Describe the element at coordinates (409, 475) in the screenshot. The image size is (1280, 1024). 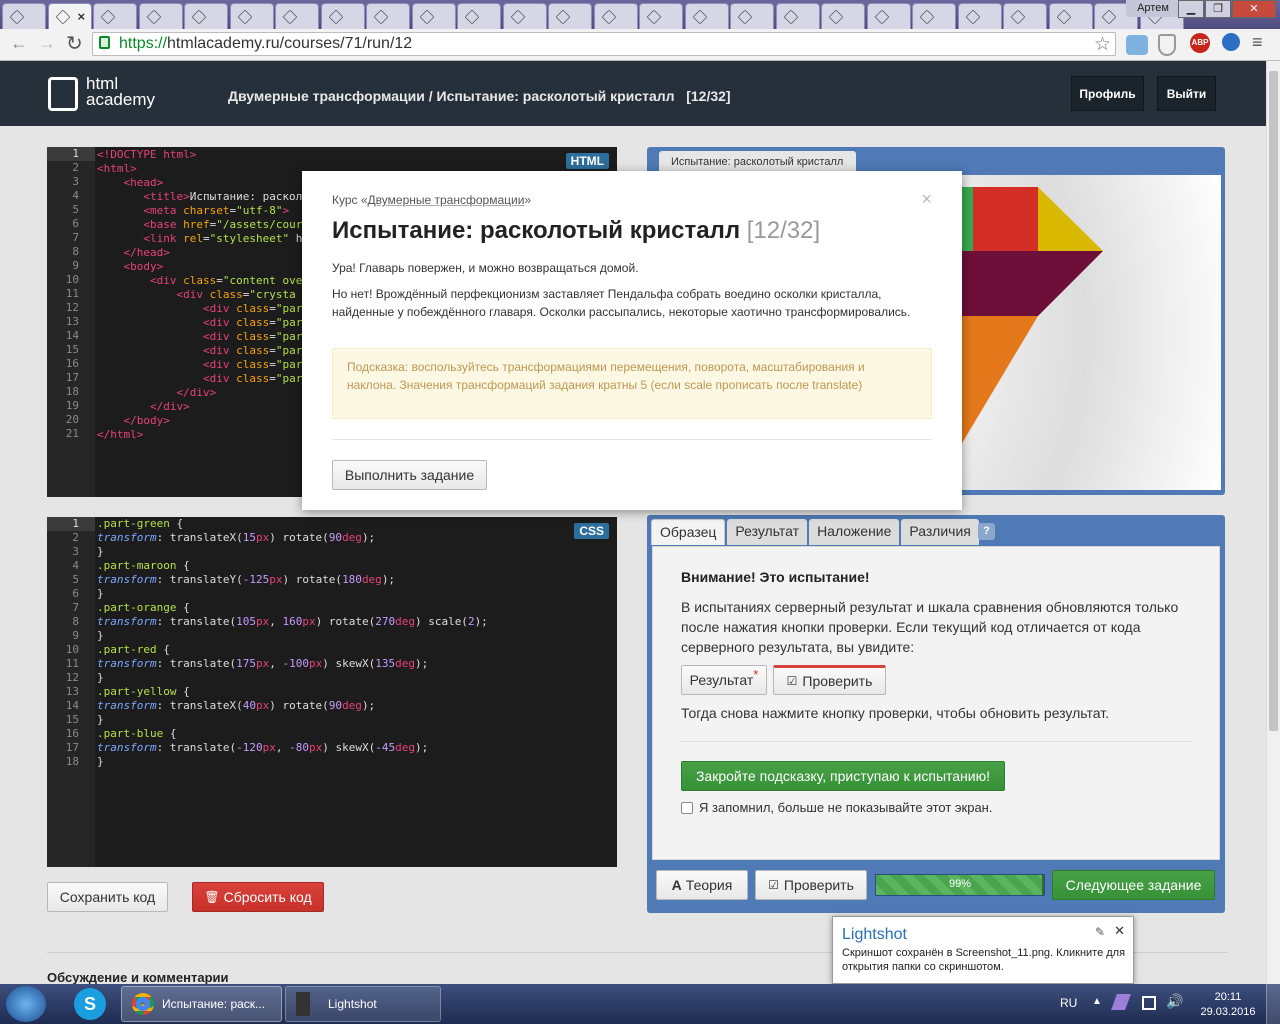
I see `start-task-button: Выполнить задание` at that location.